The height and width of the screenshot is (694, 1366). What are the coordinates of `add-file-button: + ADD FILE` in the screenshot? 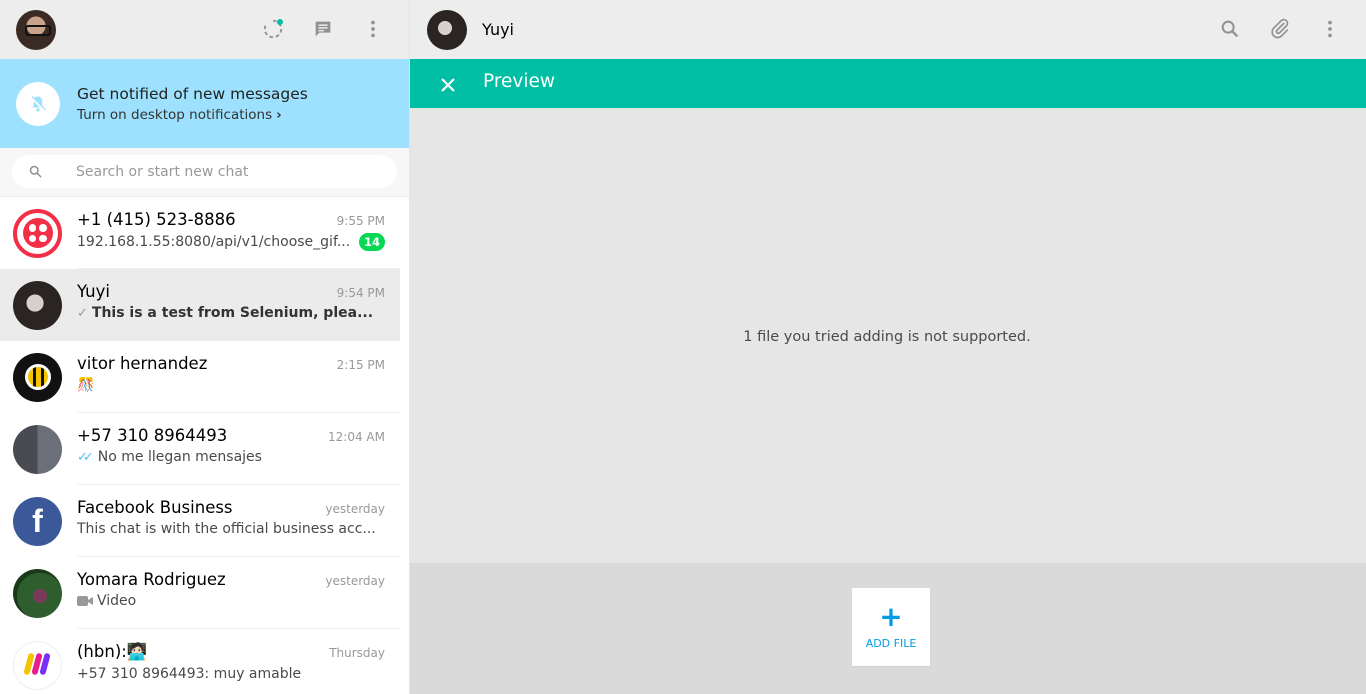 It's located at (891, 627).